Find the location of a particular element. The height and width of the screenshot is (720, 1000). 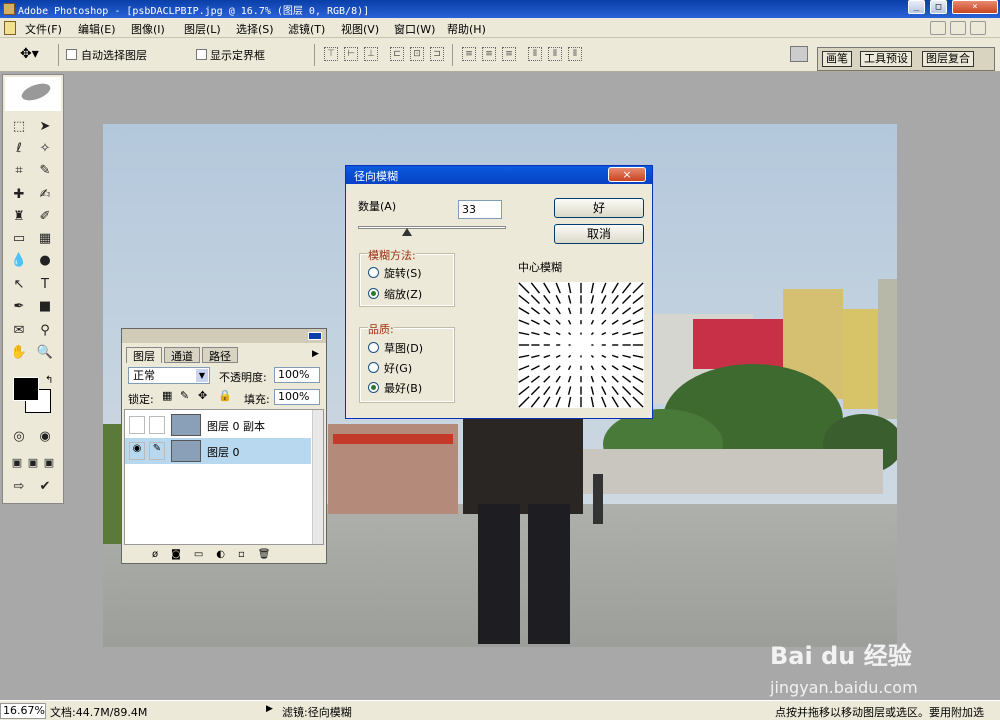

stamp-icon: ♜ is located at coordinates (19, 217).